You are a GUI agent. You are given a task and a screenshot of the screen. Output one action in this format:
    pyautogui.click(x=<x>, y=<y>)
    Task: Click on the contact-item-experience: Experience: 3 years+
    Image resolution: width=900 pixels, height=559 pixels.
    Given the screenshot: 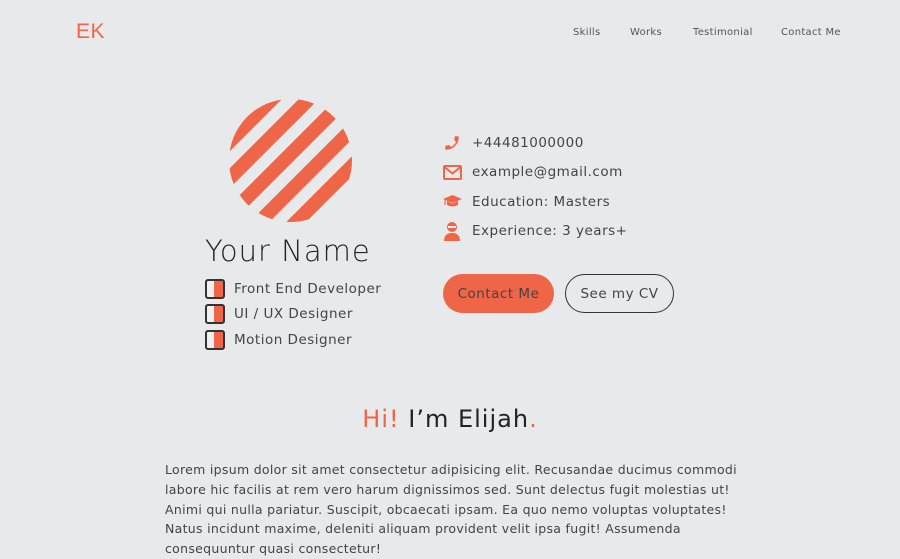 What is the action you would take?
    pyautogui.click(x=534, y=232)
    